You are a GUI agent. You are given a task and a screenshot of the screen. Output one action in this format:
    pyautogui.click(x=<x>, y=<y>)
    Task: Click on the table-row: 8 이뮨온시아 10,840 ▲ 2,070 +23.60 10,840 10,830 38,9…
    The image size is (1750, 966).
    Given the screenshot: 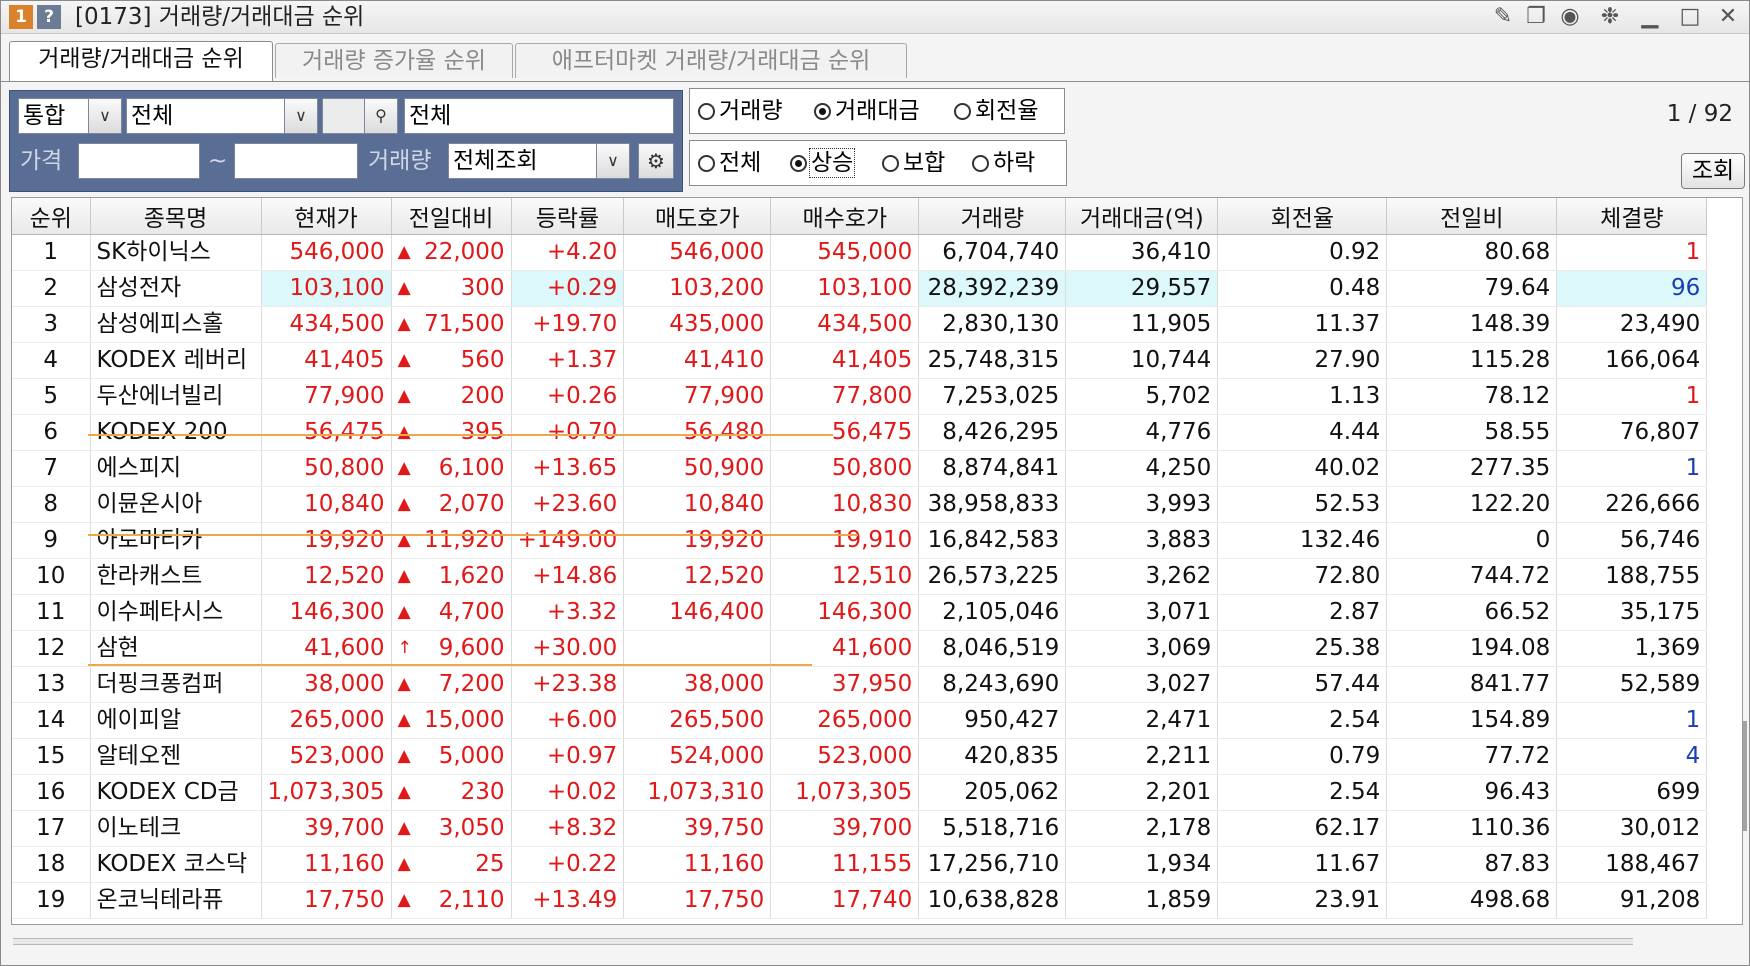 What is the action you would take?
    pyautogui.click(x=860, y=504)
    